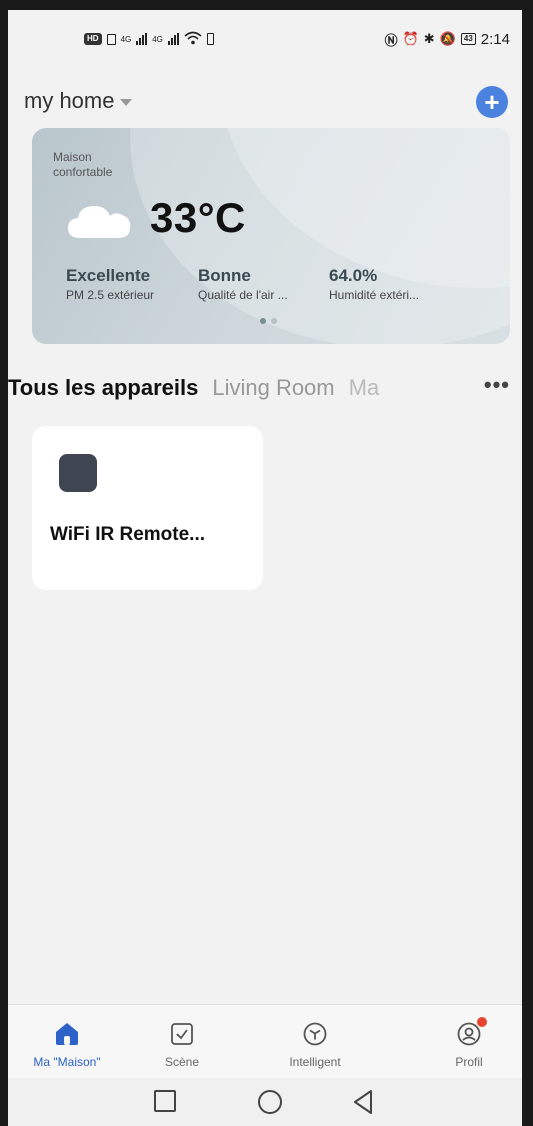 This screenshot has height=1126, width=533. I want to click on system-nav-bar, so click(265, 1102).